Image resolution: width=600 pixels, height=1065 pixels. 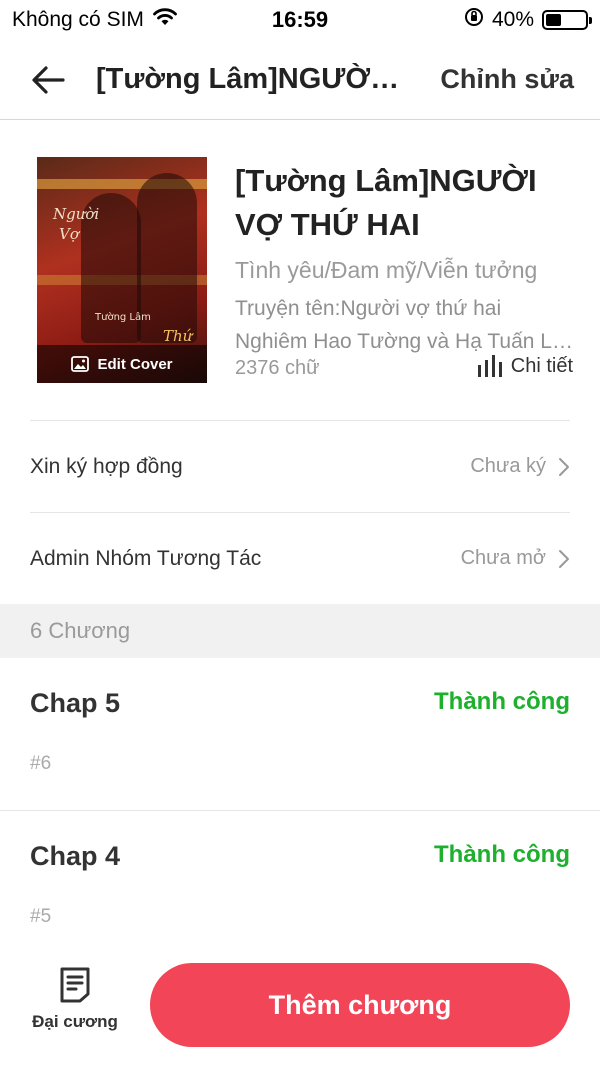 I want to click on page-title: [Tường Lâm]NGƯỜI VỢ THỨ HAI, so click(x=268, y=79).